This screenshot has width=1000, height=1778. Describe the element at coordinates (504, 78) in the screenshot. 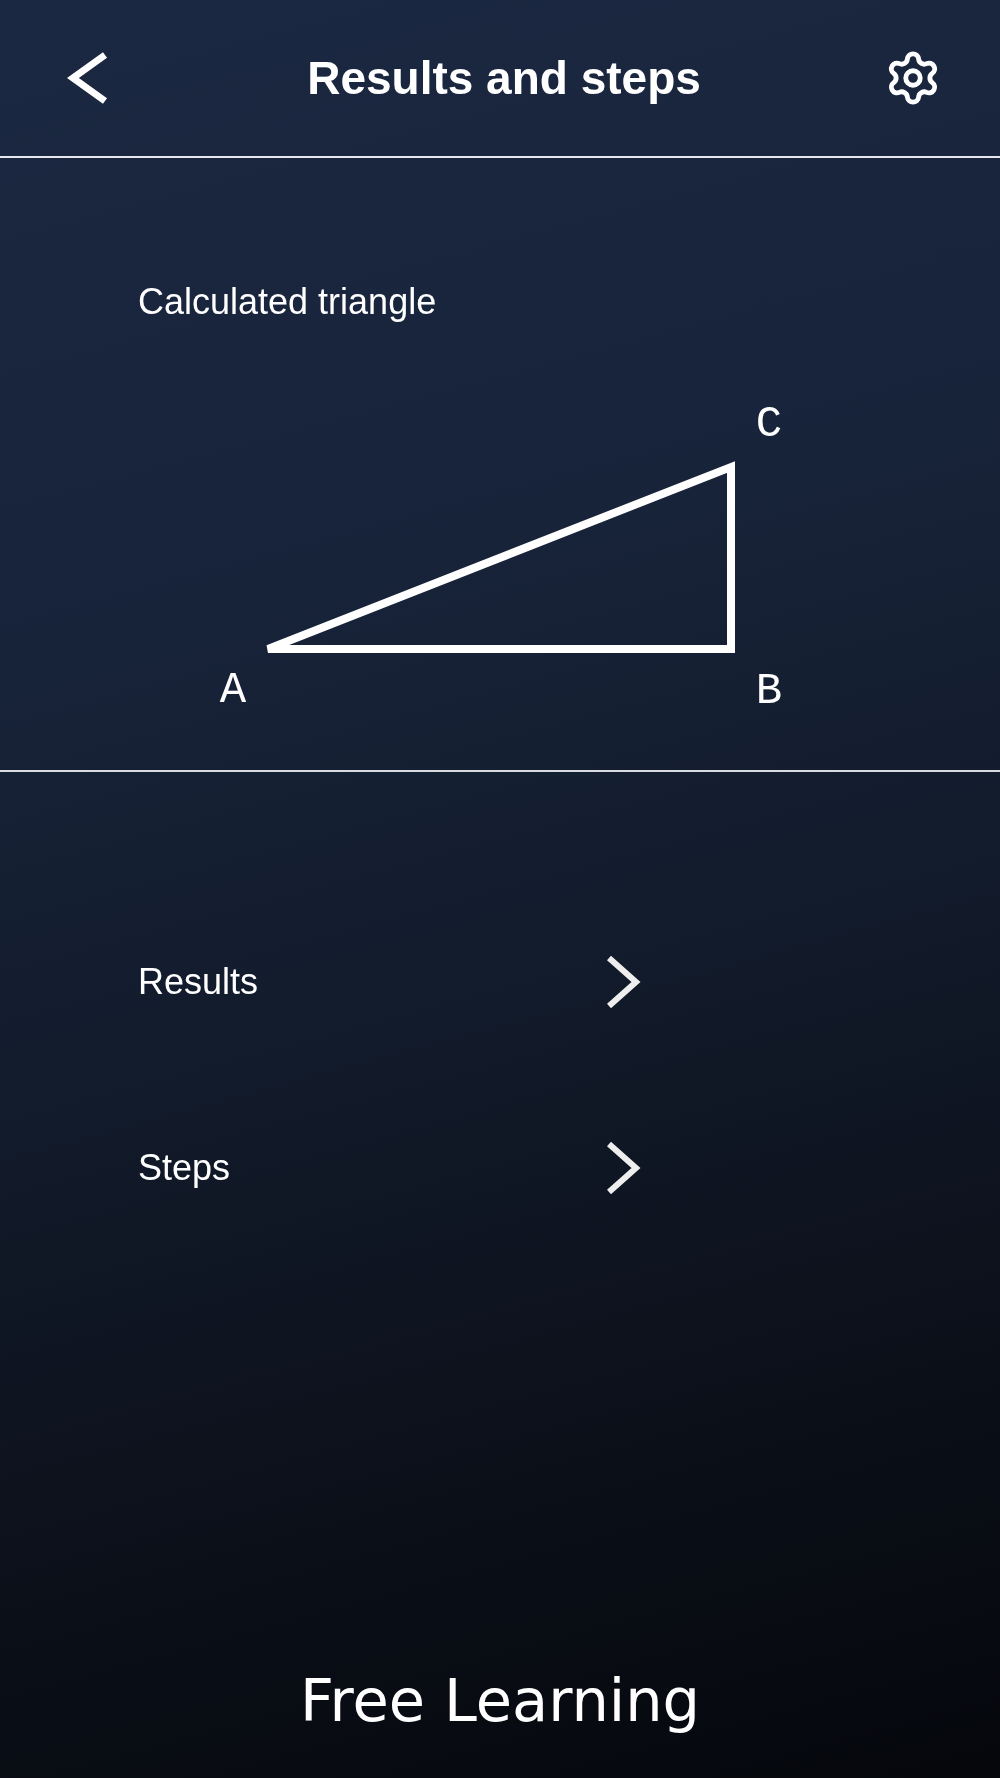

I see `page-title: Results and steps` at that location.